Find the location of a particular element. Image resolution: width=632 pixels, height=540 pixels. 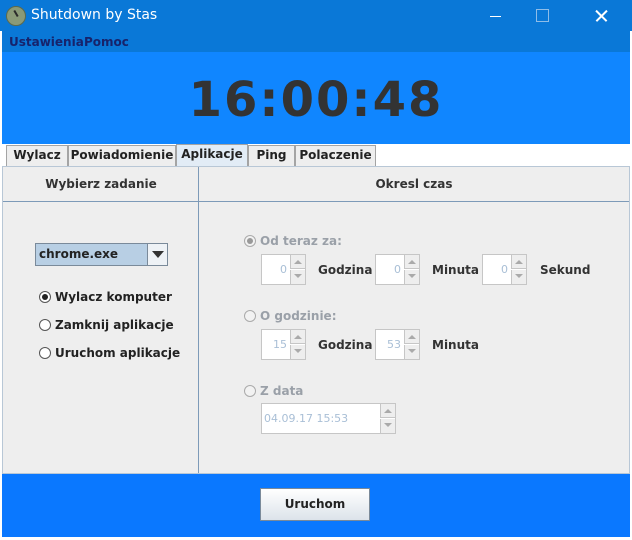

clock-app-icon is located at coordinates (16, 16).